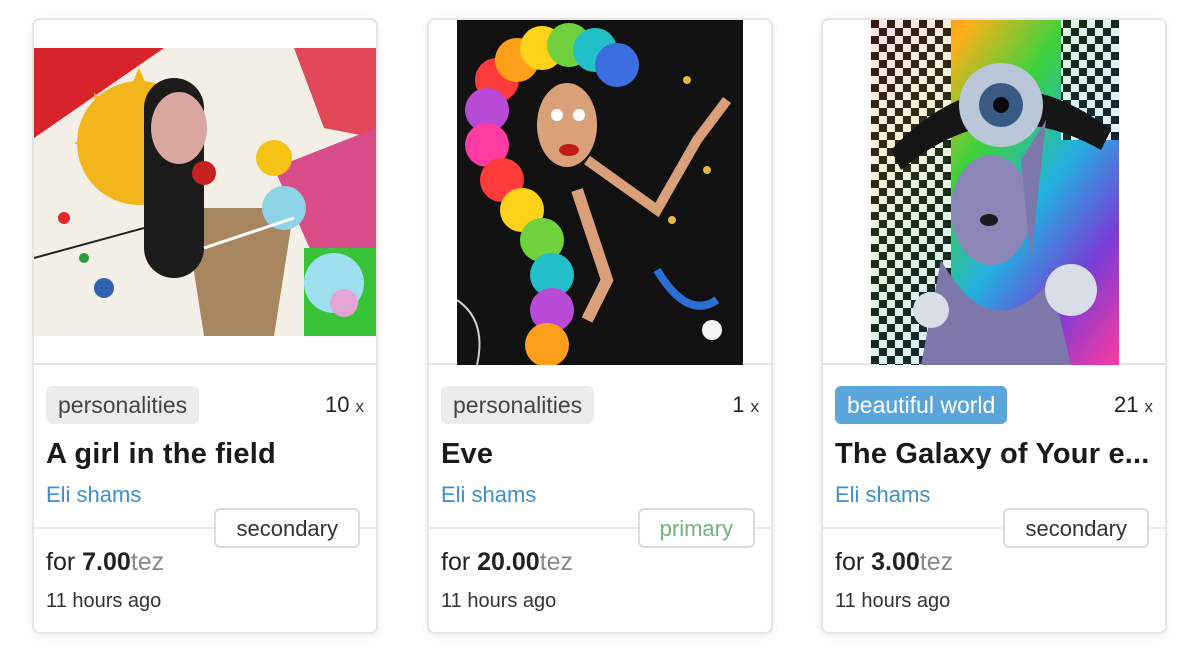 The height and width of the screenshot is (665, 1200). What do you see at coordinates (745, 404) in the screenshot?
I see `edition-count: 1x` at bounding box center [745, 404].